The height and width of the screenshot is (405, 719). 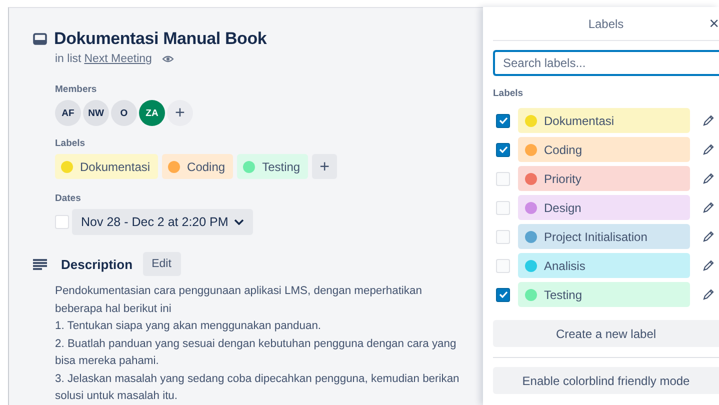 What do you see at coordinates (606, 23) in the screenshot?
I see `popover-title: Labels` at bounding box center [606, 23].